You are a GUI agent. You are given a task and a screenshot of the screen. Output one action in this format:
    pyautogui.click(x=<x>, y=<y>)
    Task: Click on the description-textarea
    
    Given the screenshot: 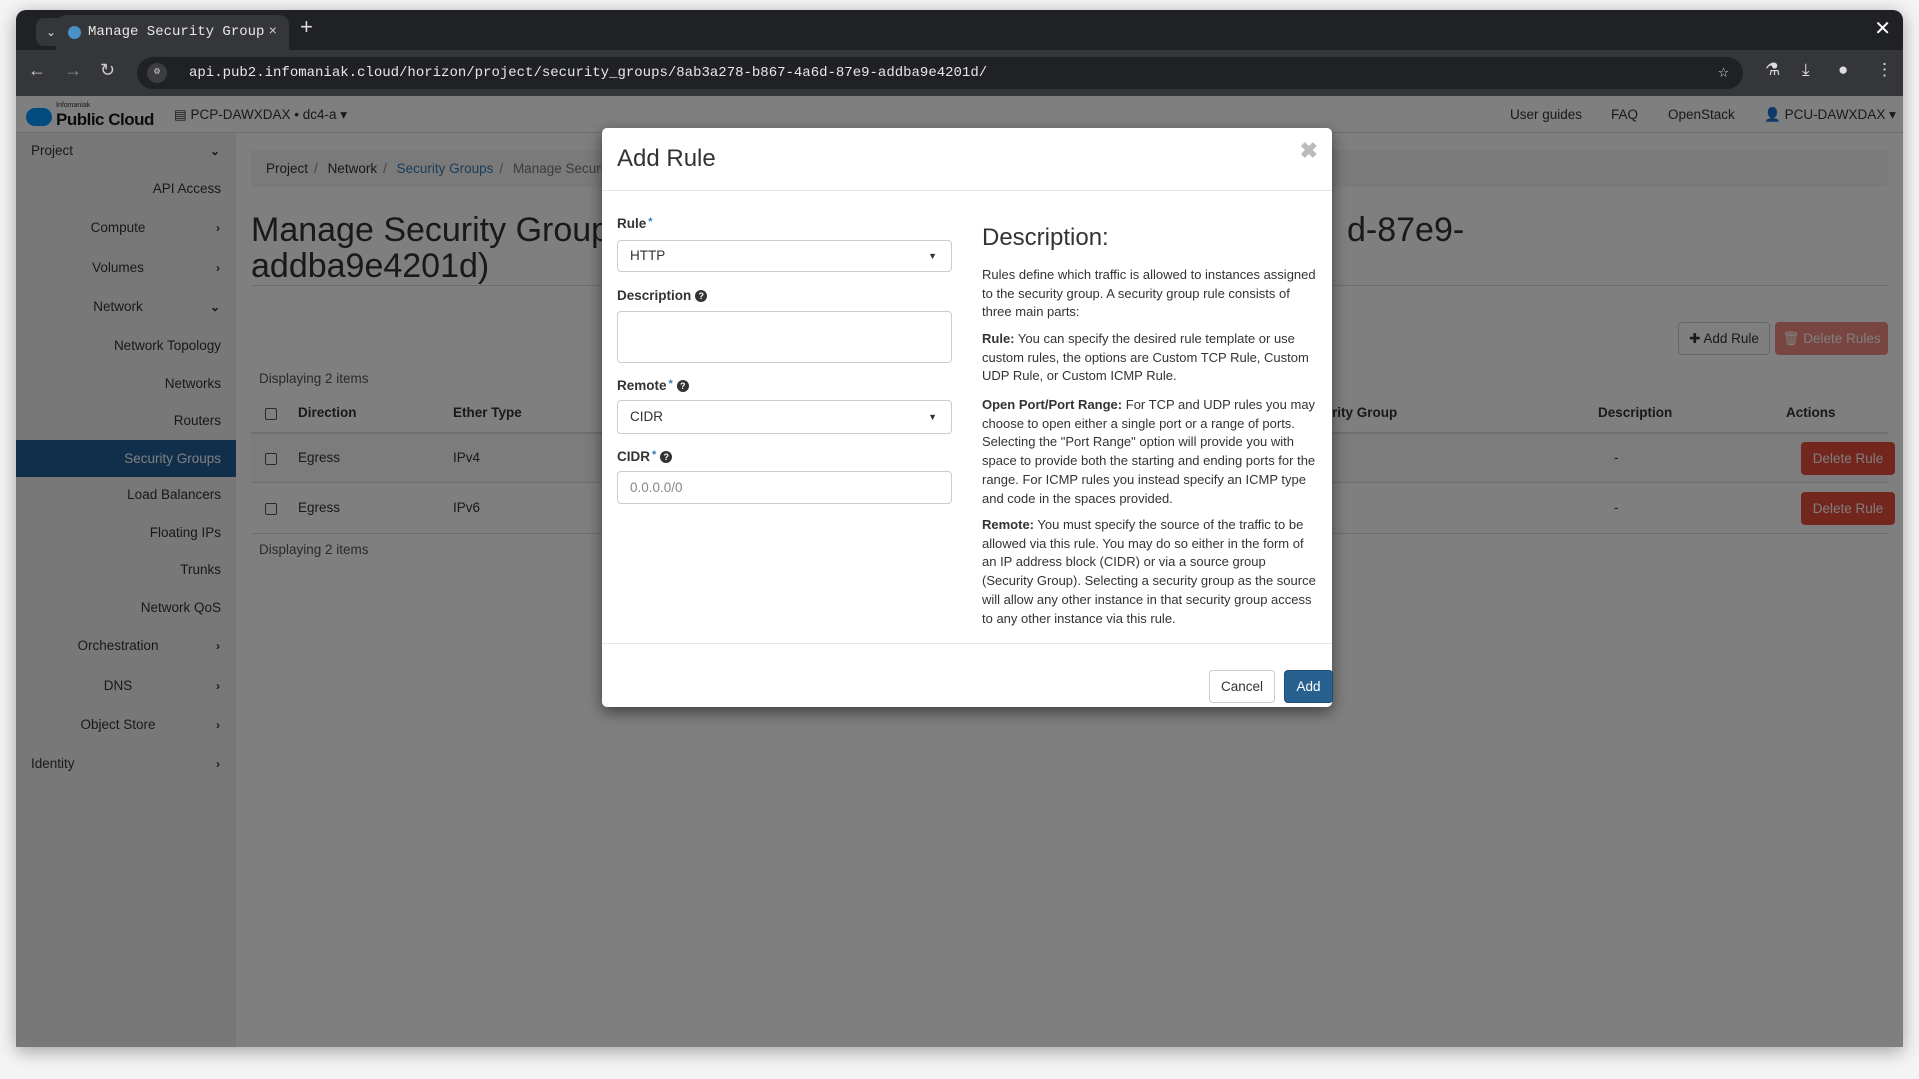 What is the action you would take?
    pyautogui.click(x=784, y=337)
    